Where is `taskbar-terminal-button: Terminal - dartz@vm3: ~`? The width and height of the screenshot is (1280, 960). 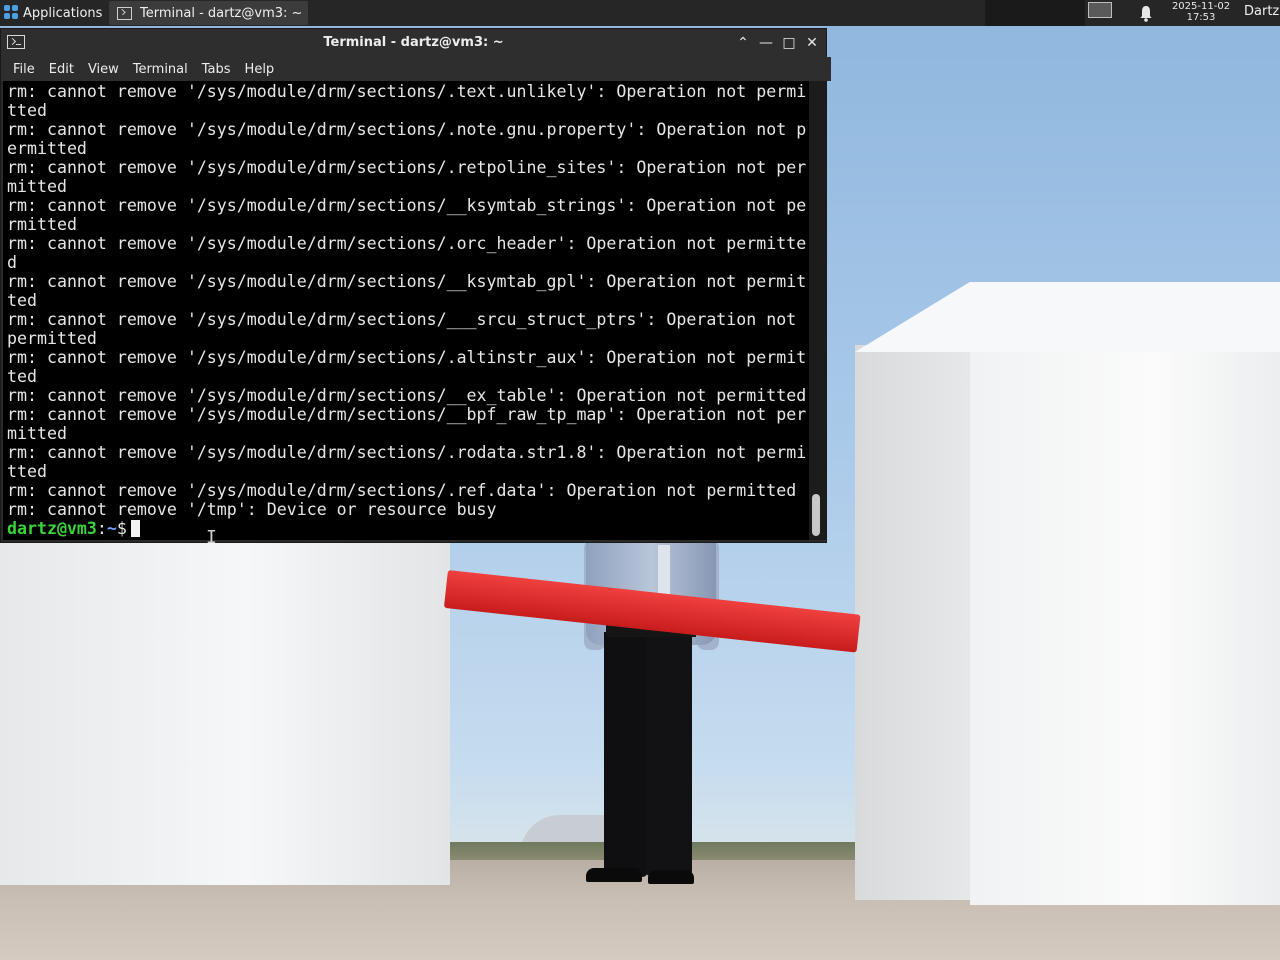 taskbar-terminal-button: Terminal - dartz@vm3: ~ is located at coordinates (208, 13).